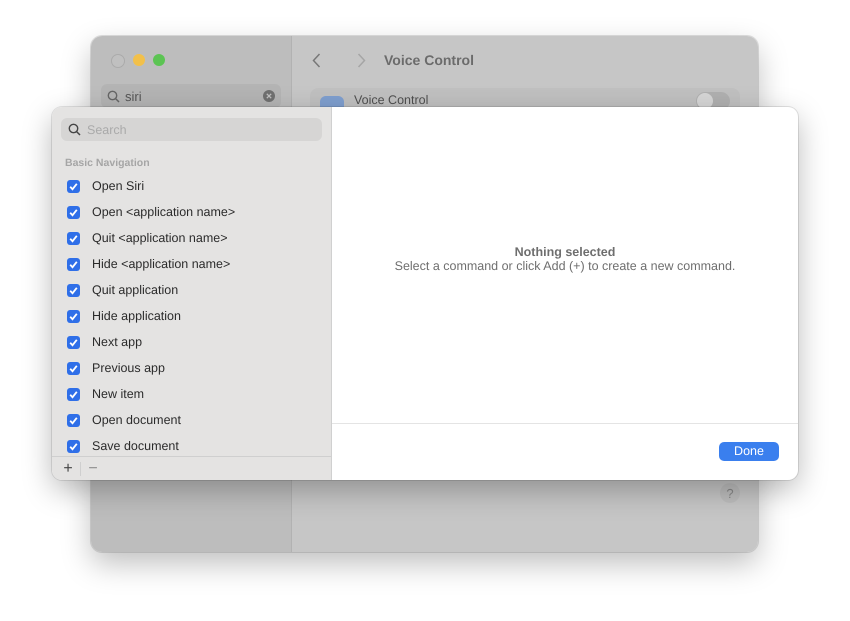 The width and height of the screenshot is (850, 621). What do you see at coordinates (136, 420) in the screenshot?
I see `command-label: Open document` at bounding box center [136, 420].